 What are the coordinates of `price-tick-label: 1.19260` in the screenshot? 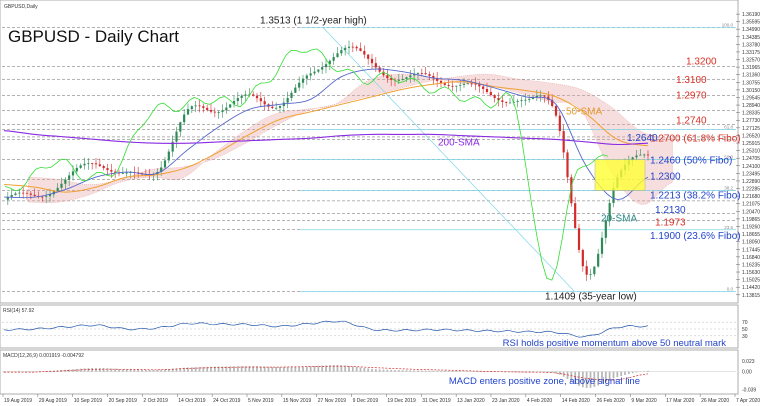 It's located at (751, 227).